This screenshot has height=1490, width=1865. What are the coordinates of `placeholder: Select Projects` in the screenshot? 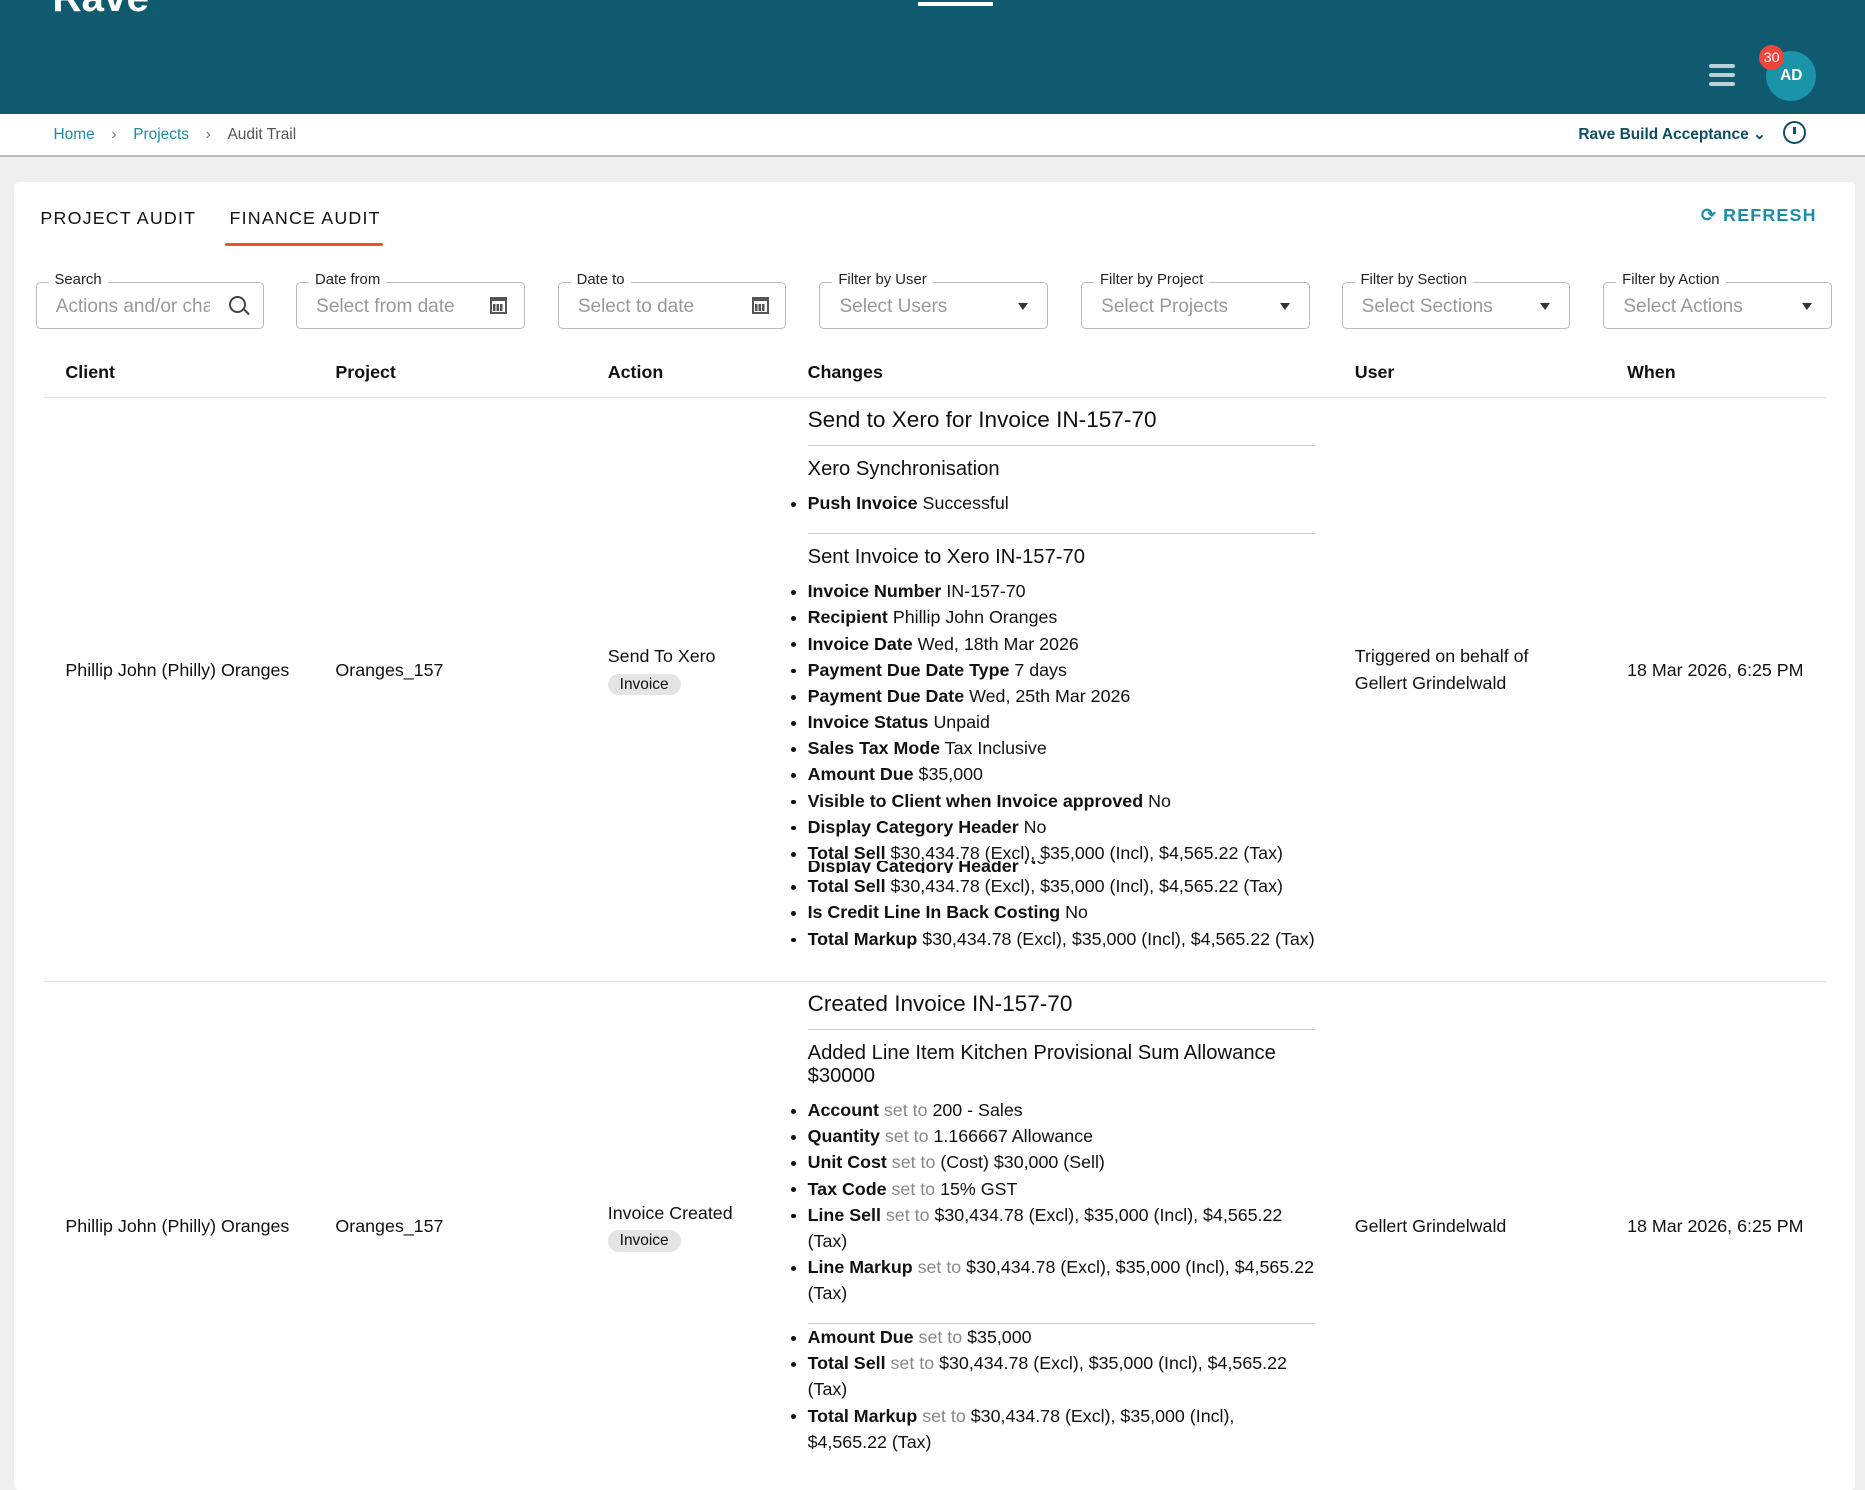 It's located at (1164, 306).